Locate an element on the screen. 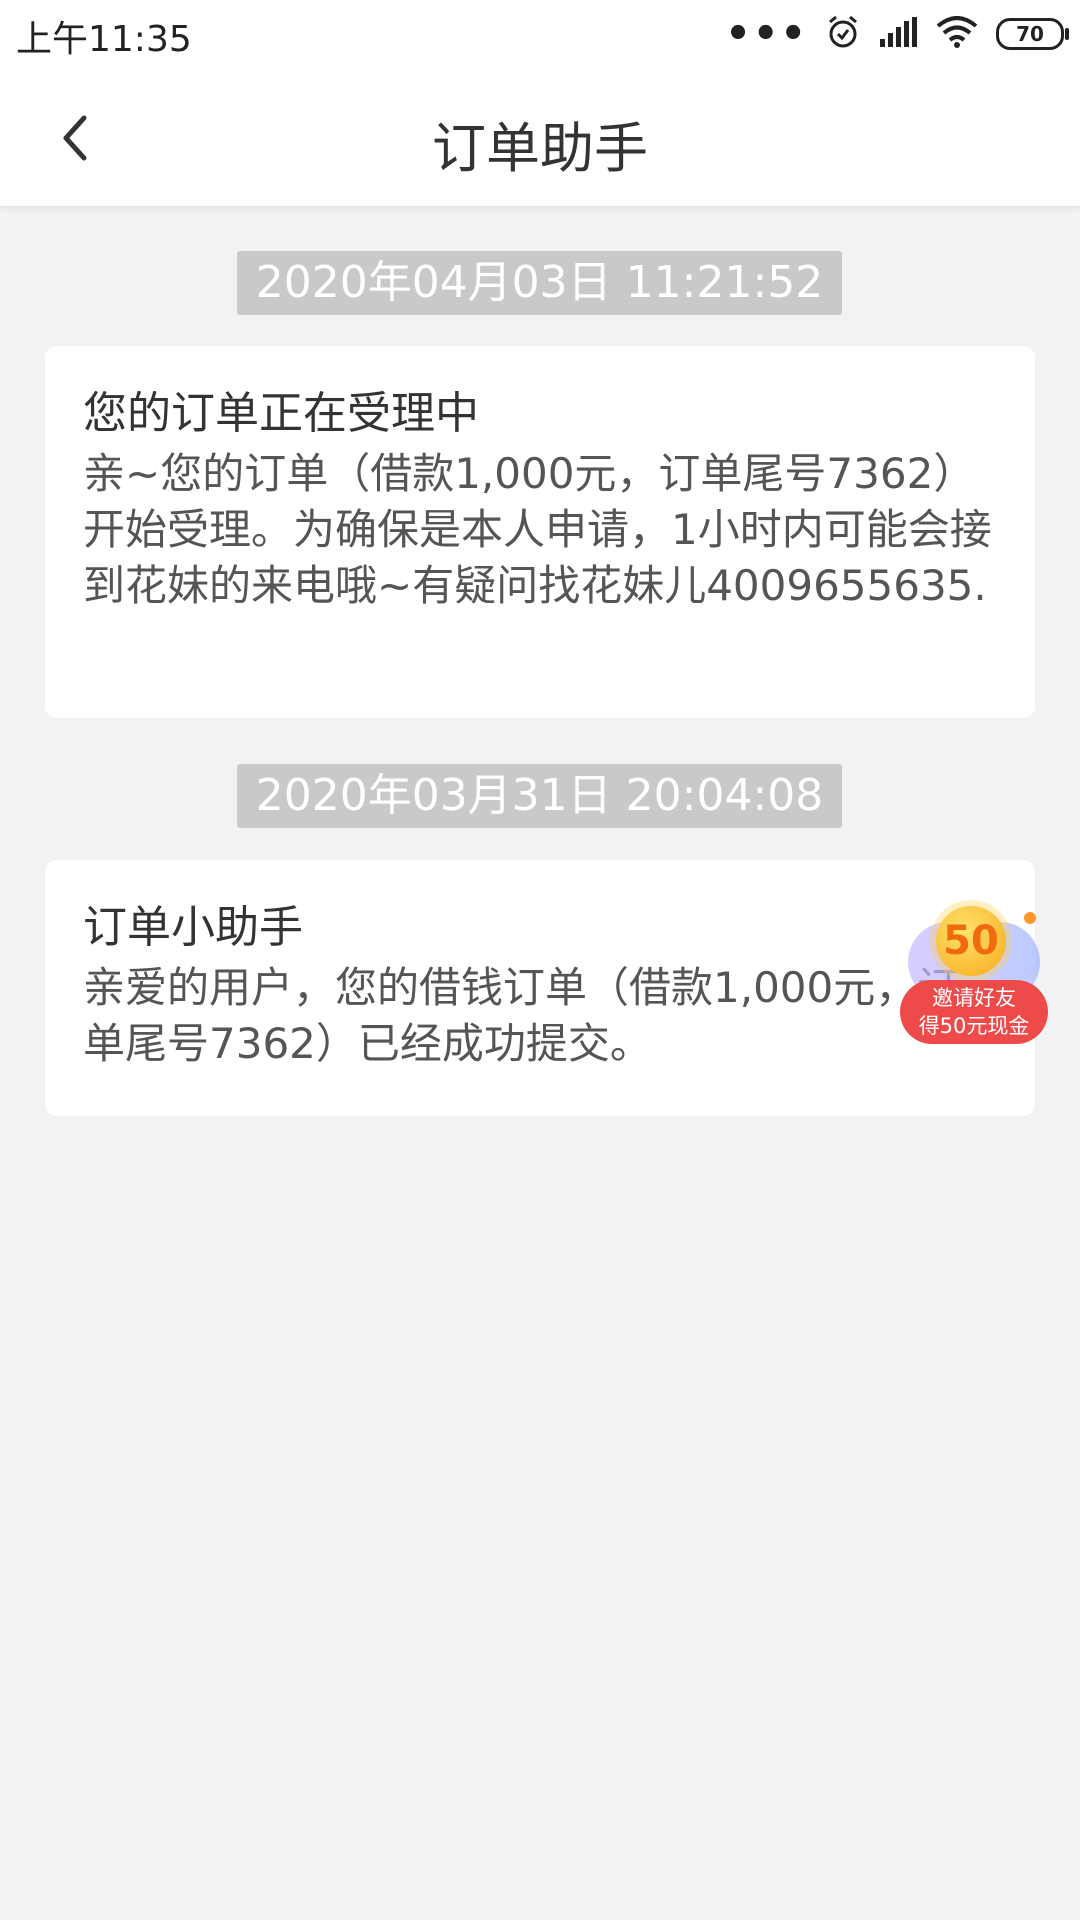 This screenshot has width=1080, height=1920. alarm-icon is located at coordinates (843, 34).